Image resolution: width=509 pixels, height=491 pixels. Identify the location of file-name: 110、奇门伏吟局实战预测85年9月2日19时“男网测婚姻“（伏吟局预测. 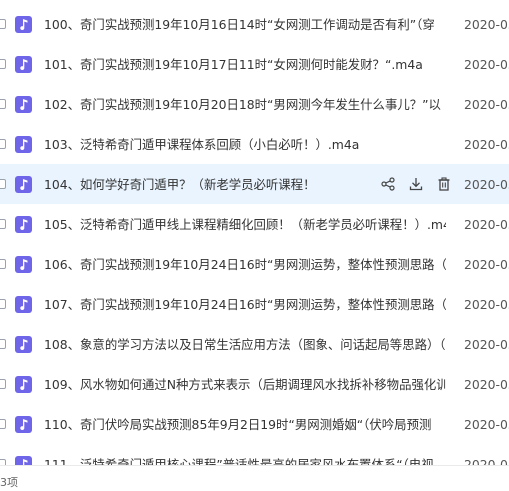
(245, 424).